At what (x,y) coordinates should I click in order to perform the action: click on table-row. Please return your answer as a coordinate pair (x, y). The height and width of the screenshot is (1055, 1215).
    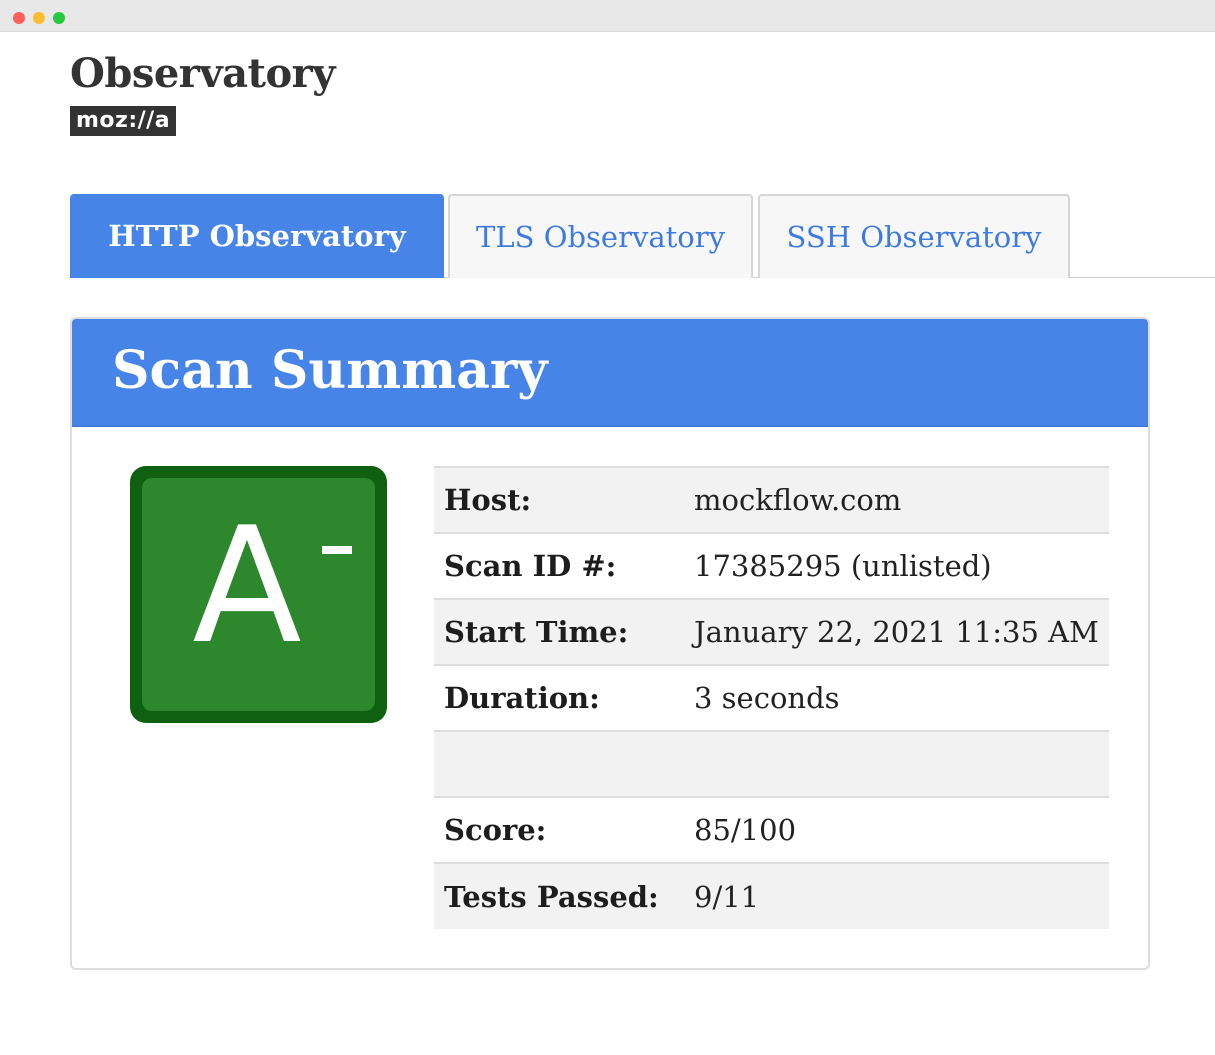
    Looking at the image, I should click on (771, 763).